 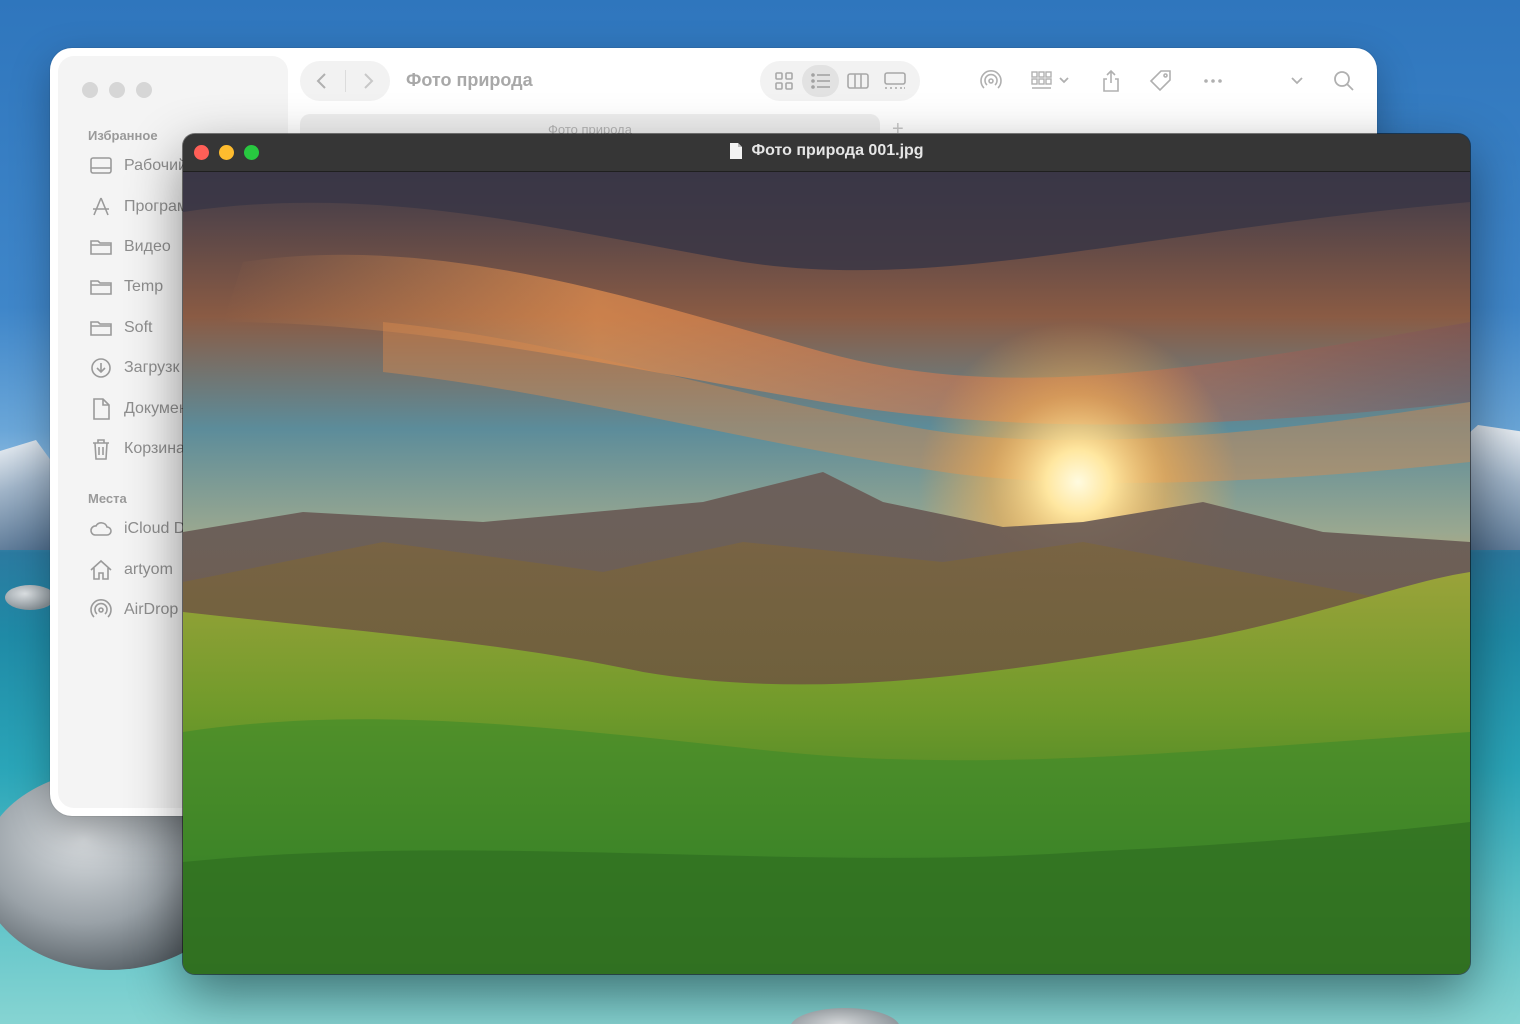 I want to click on share-button, so click(x=1111, y=81).